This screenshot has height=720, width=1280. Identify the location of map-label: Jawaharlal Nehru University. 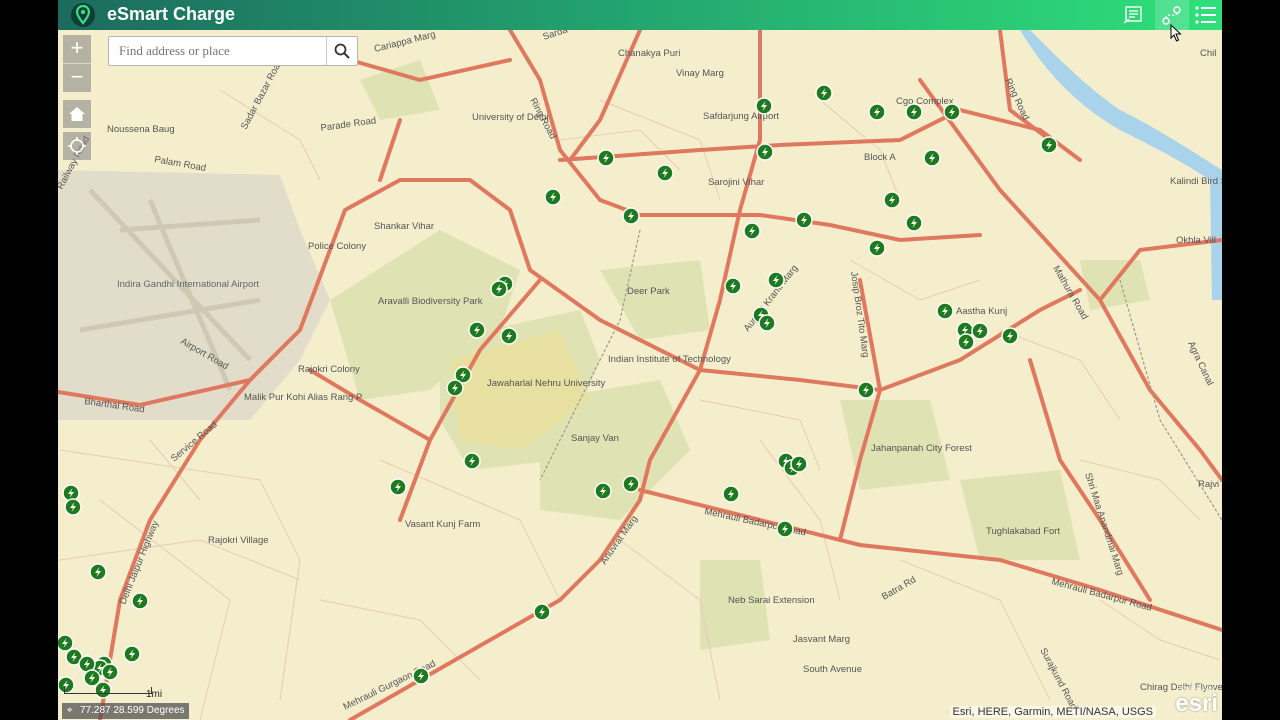
(546, 383).